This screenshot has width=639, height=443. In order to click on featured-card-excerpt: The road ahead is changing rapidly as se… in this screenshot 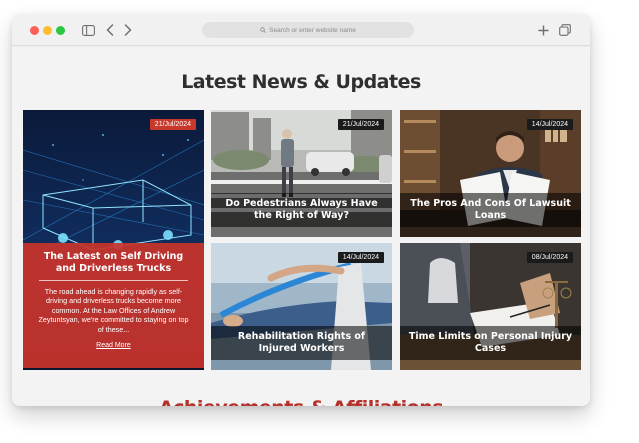, I will do `click(113, 310)`.